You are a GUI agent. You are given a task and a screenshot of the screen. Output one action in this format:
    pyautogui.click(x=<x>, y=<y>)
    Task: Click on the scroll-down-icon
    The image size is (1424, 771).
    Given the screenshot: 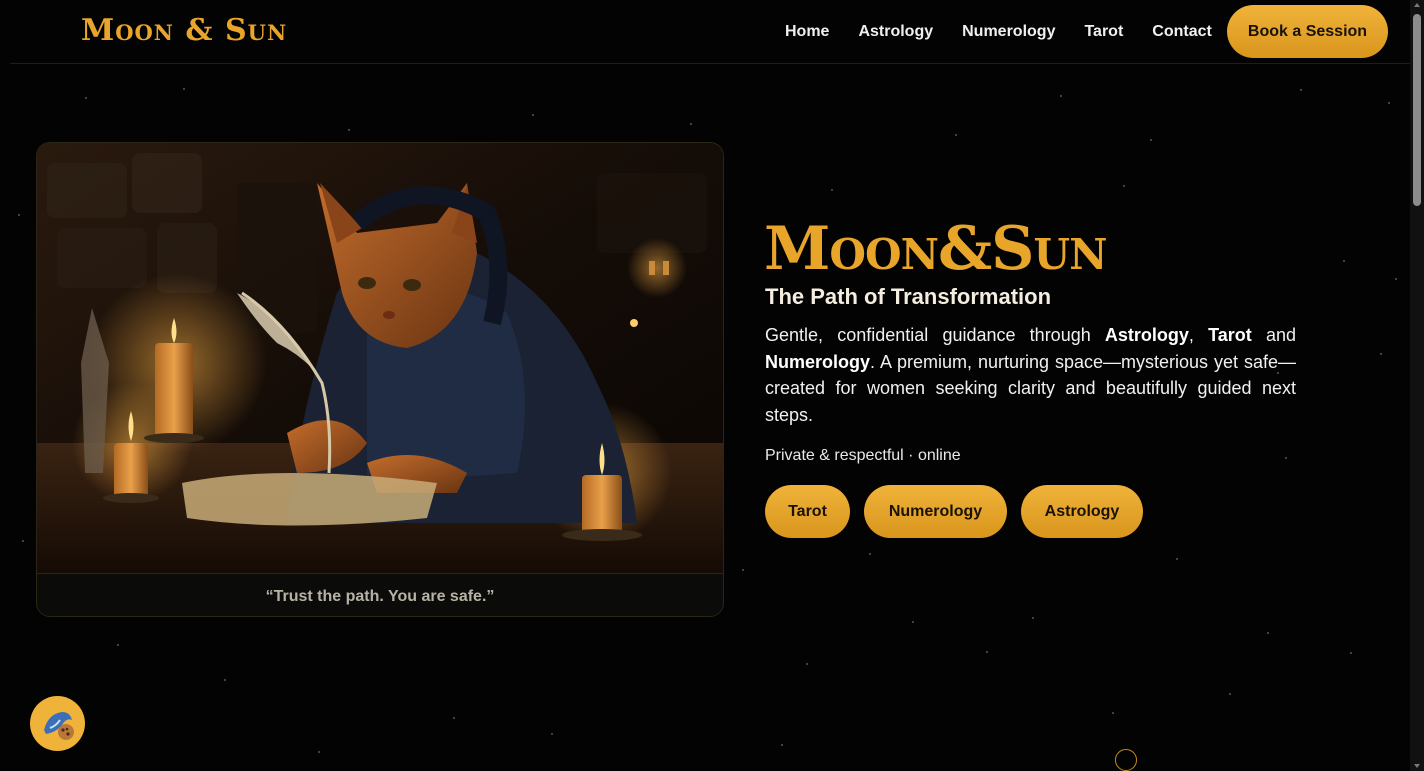 What is the action you would take?
    pyautogui.click(x=1417, y=766)
    